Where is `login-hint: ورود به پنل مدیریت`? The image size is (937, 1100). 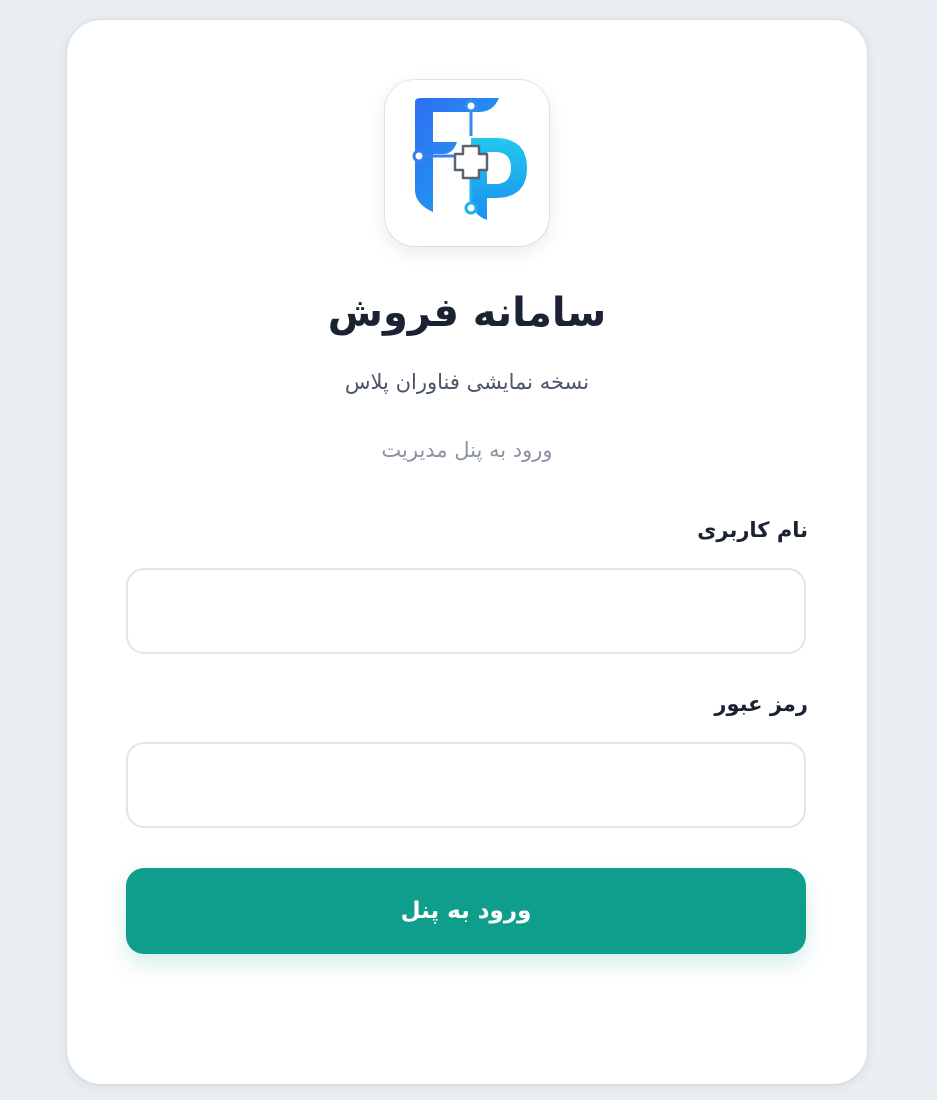
login-hint: ورود به پنل مدیریت is located at coordinates (467, 450).